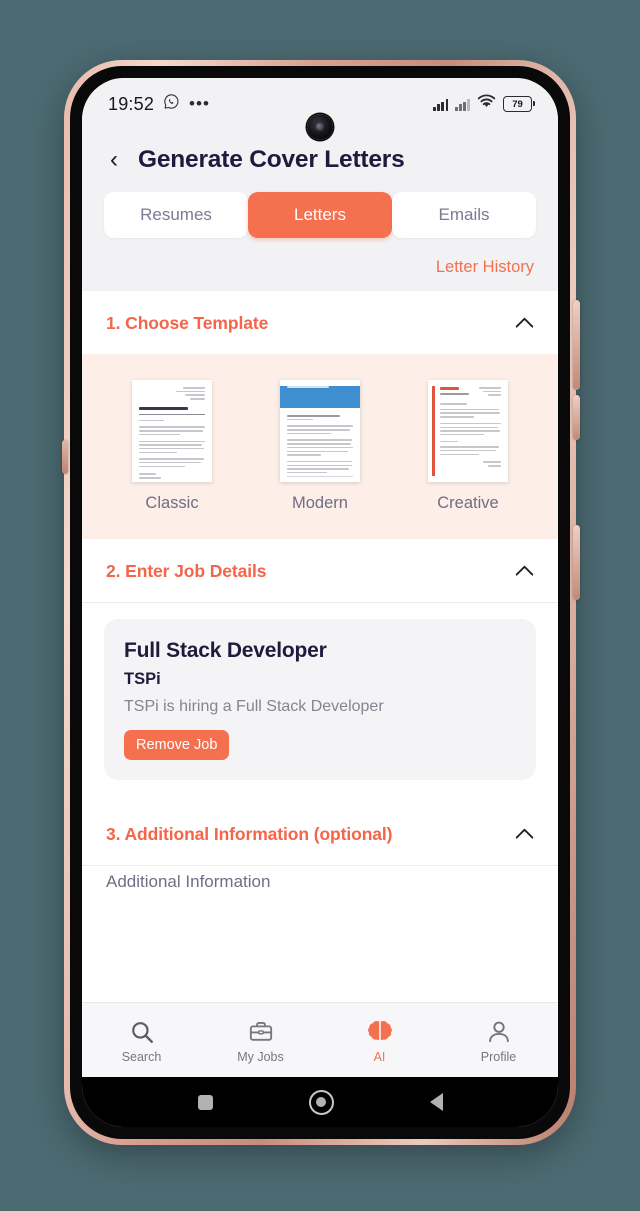  I want to click on battery-level: 79, so click(517, 104).